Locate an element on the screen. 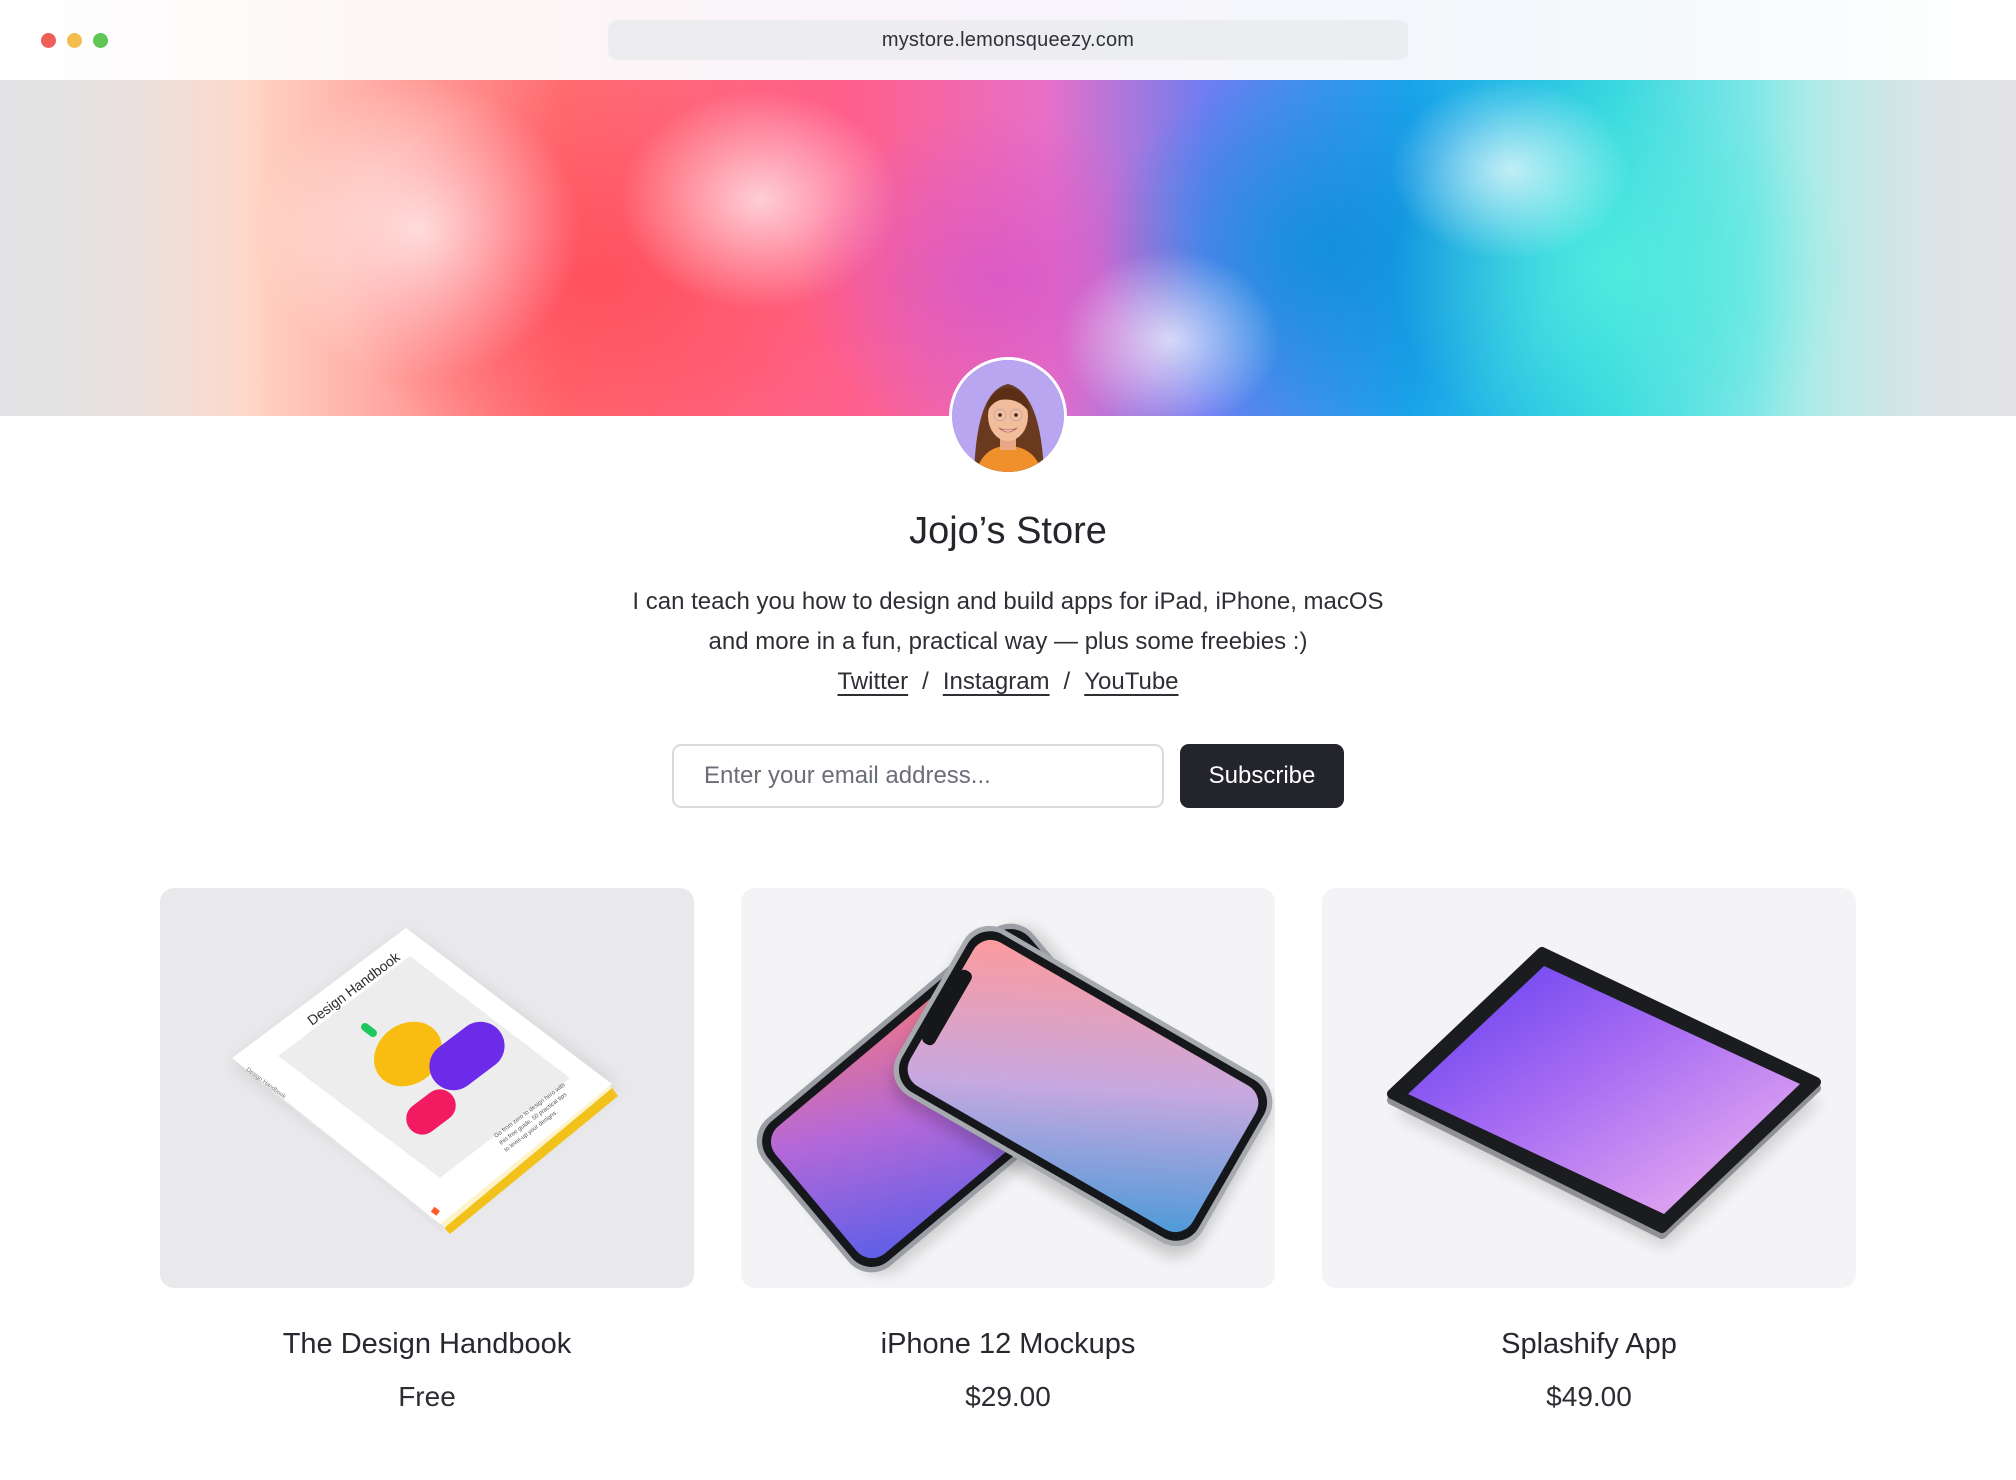  minimize-window-button is located at coordinates (74, 40).